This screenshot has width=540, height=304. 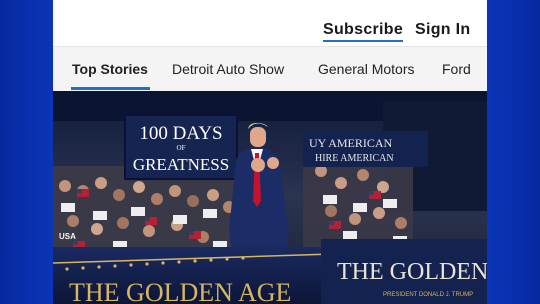 I want to click on header-bar: Subscribe Sign In, so click(x=270, y=23).